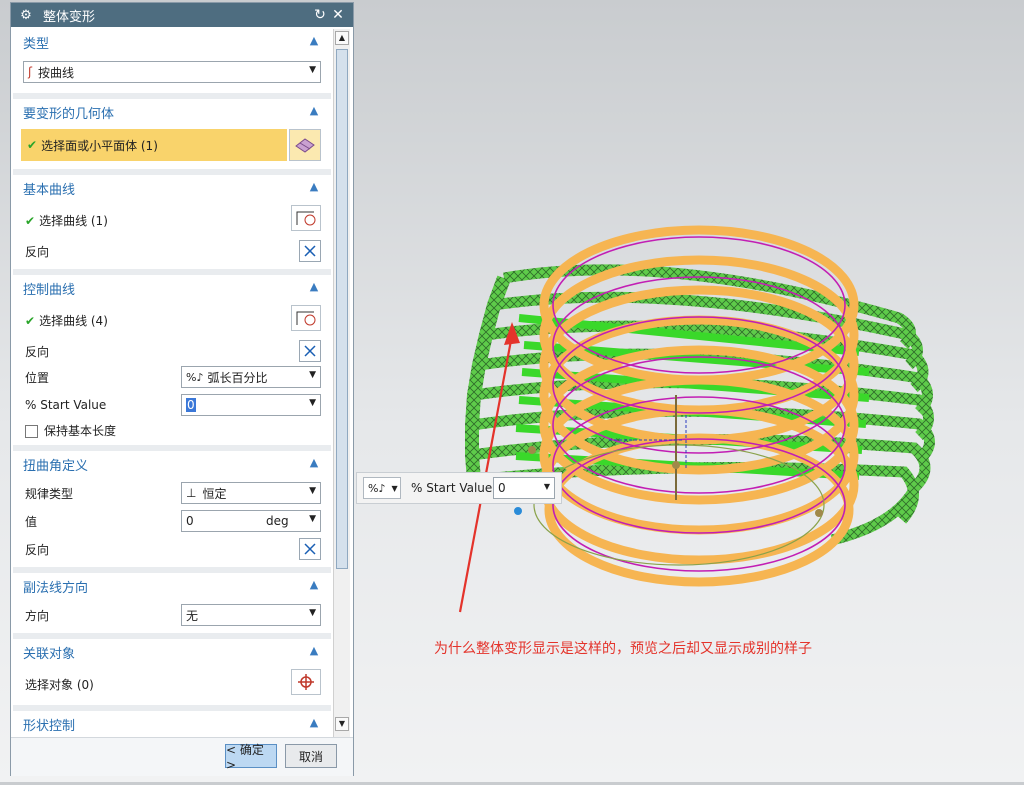 The width and height of the screenshot is (1024, 785). Describe the element at coordinates (73, 320) in the screenshot. I see `control-curve-select-label: 选择曲线 (4)` at that location.